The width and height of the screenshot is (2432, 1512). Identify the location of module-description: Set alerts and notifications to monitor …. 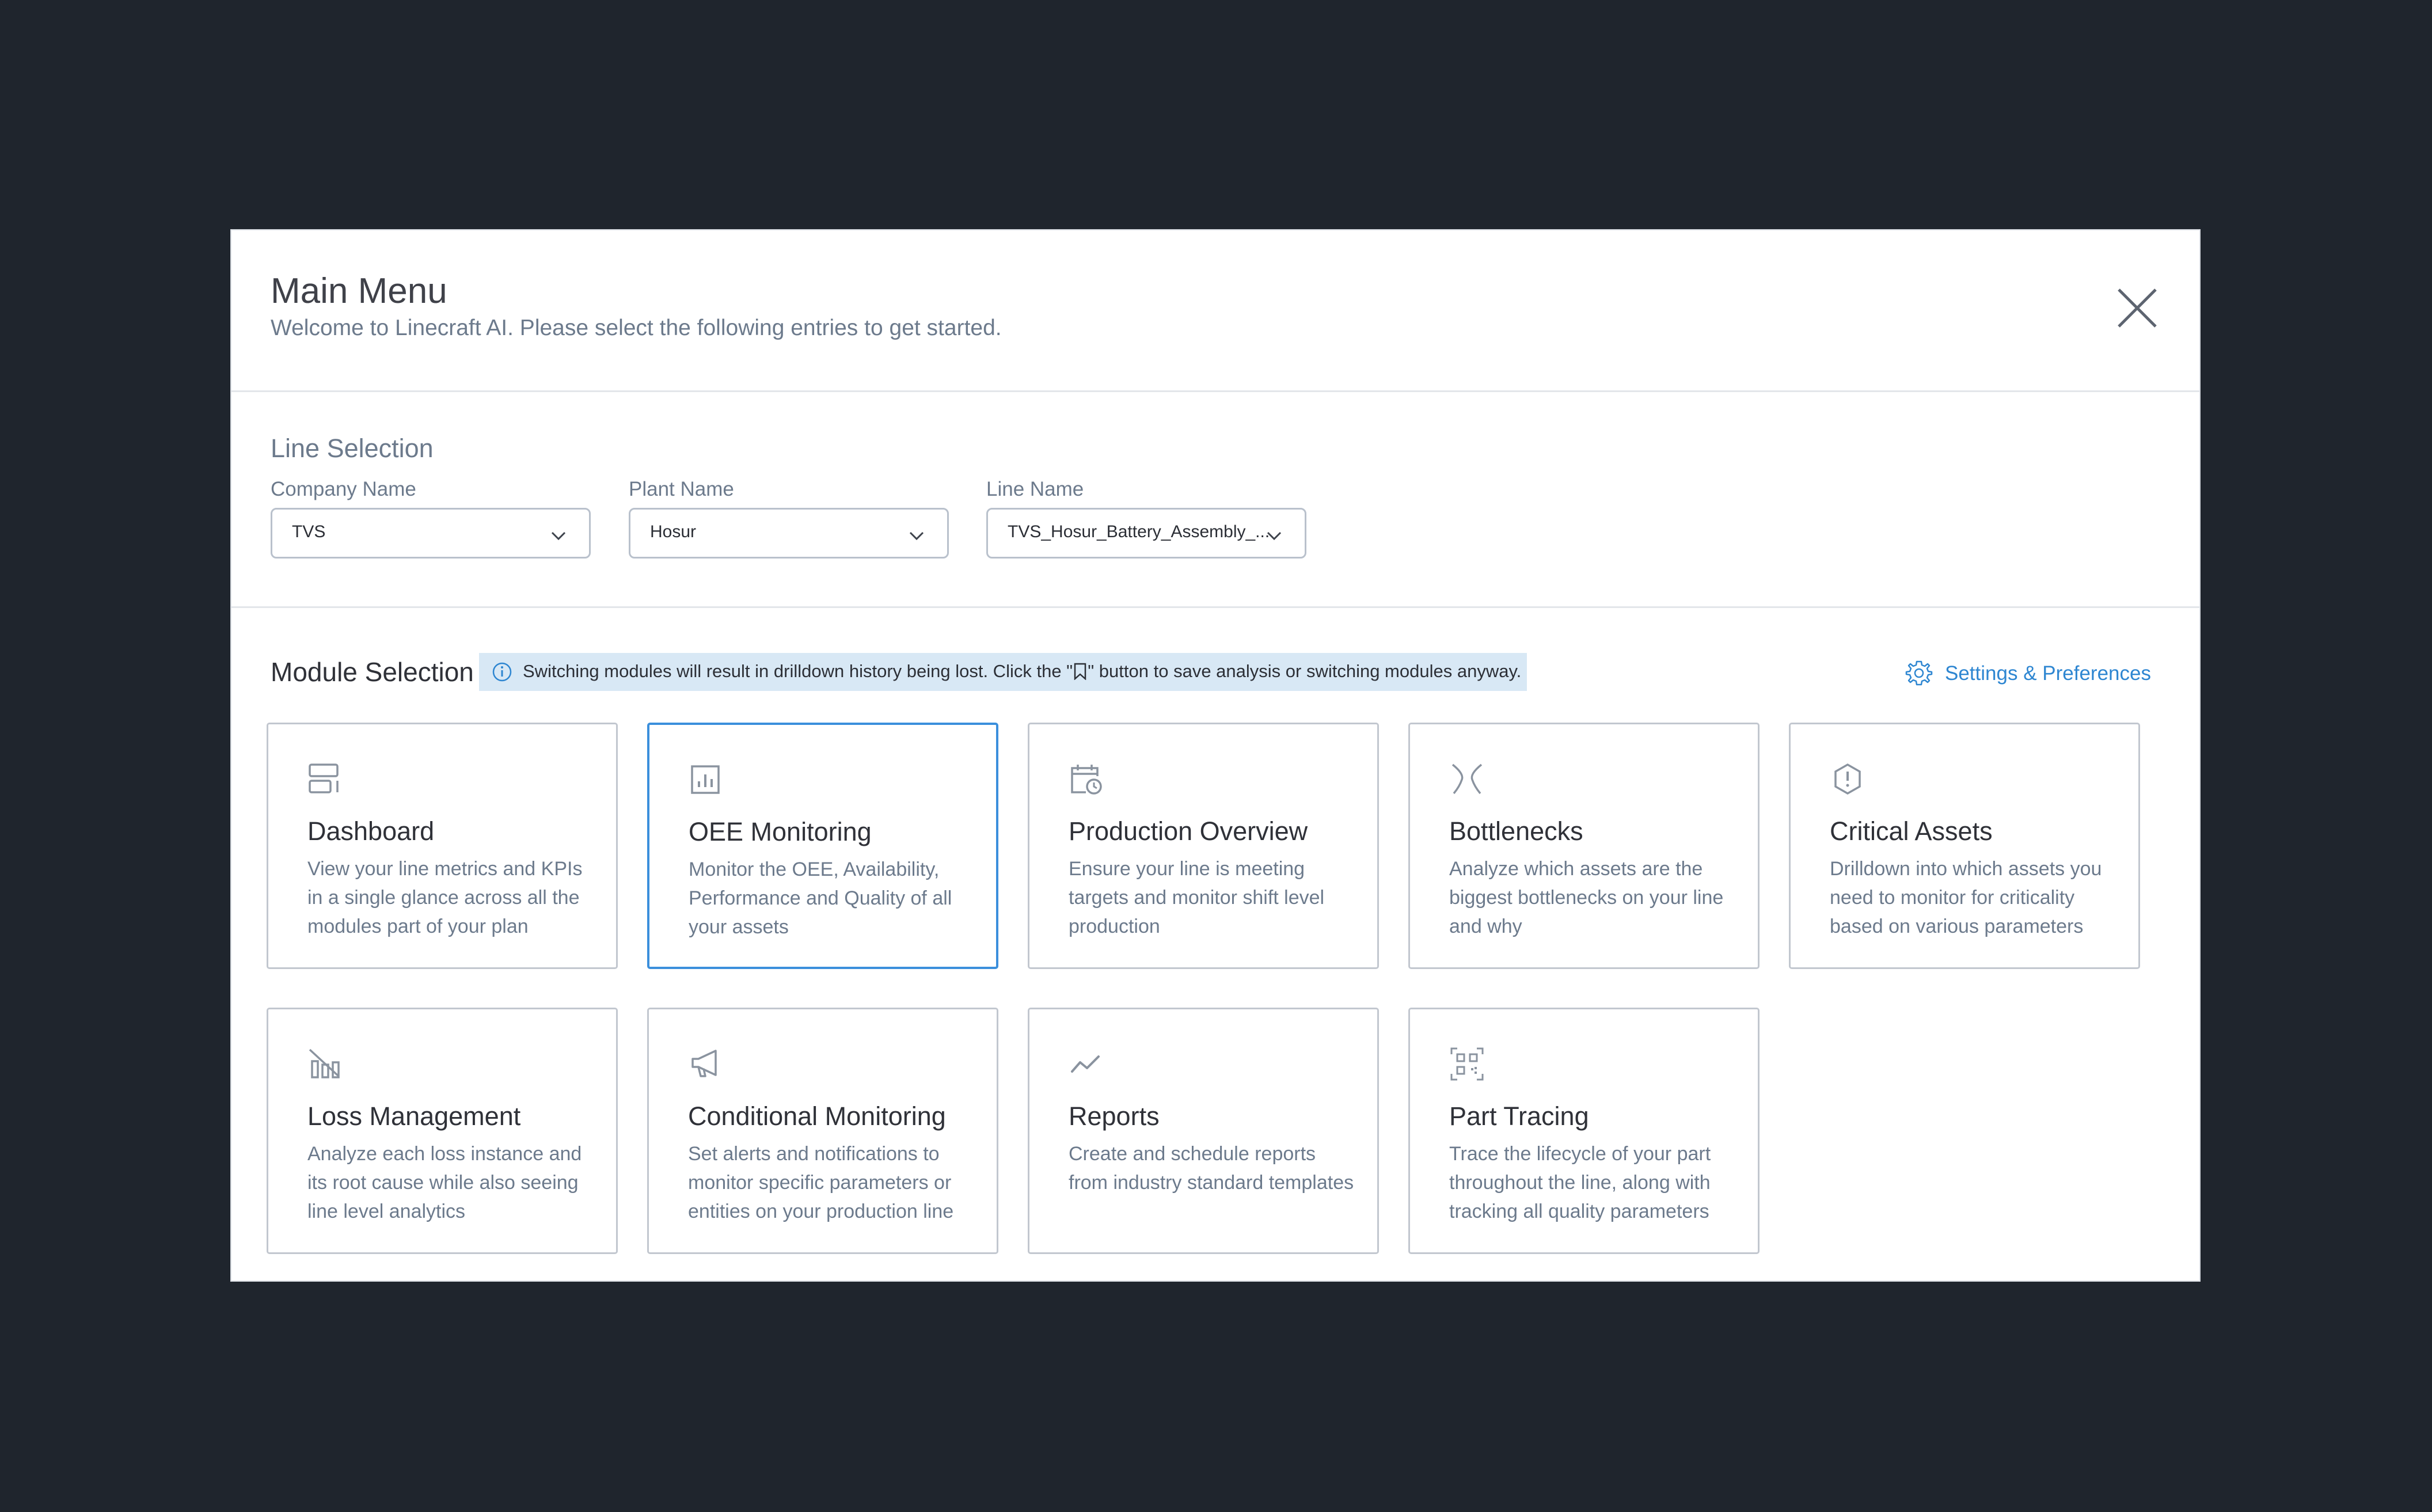
(821, 1182).